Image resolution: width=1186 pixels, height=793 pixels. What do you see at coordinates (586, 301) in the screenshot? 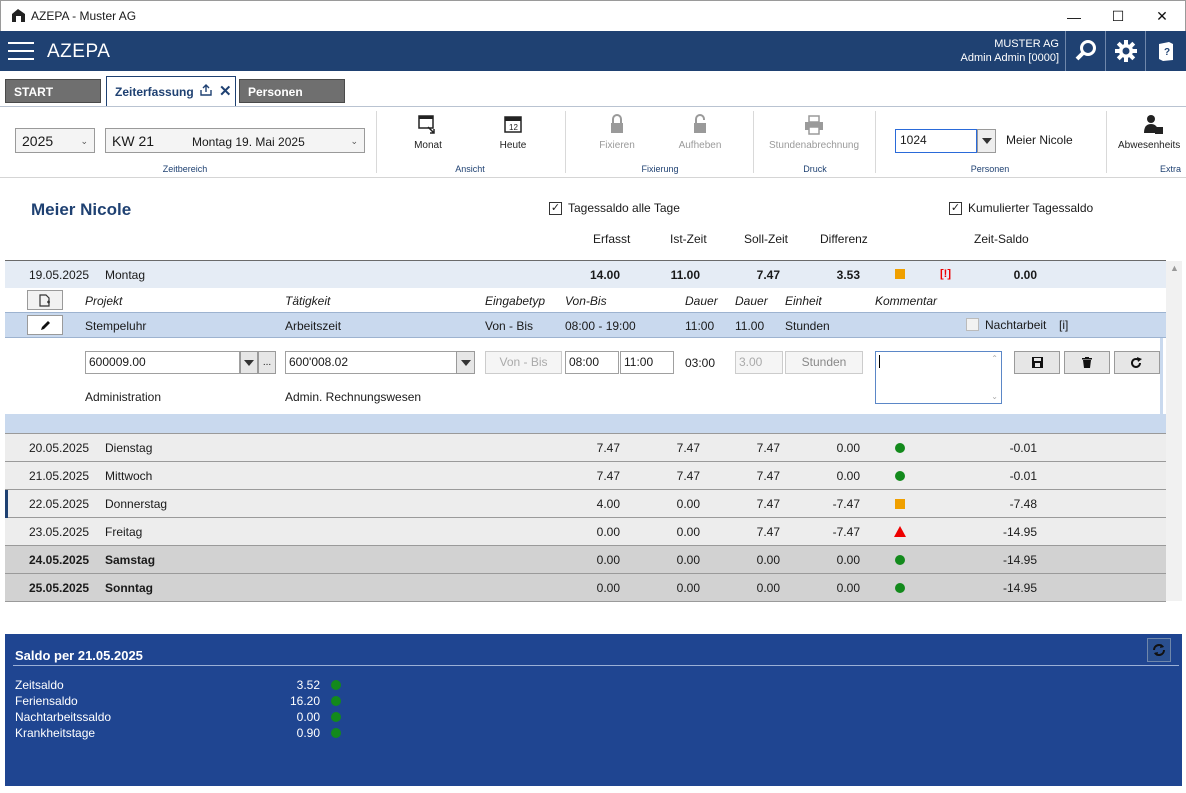
I see `dh-vonbis: Von-Bis` at bounding box center [586, 301].